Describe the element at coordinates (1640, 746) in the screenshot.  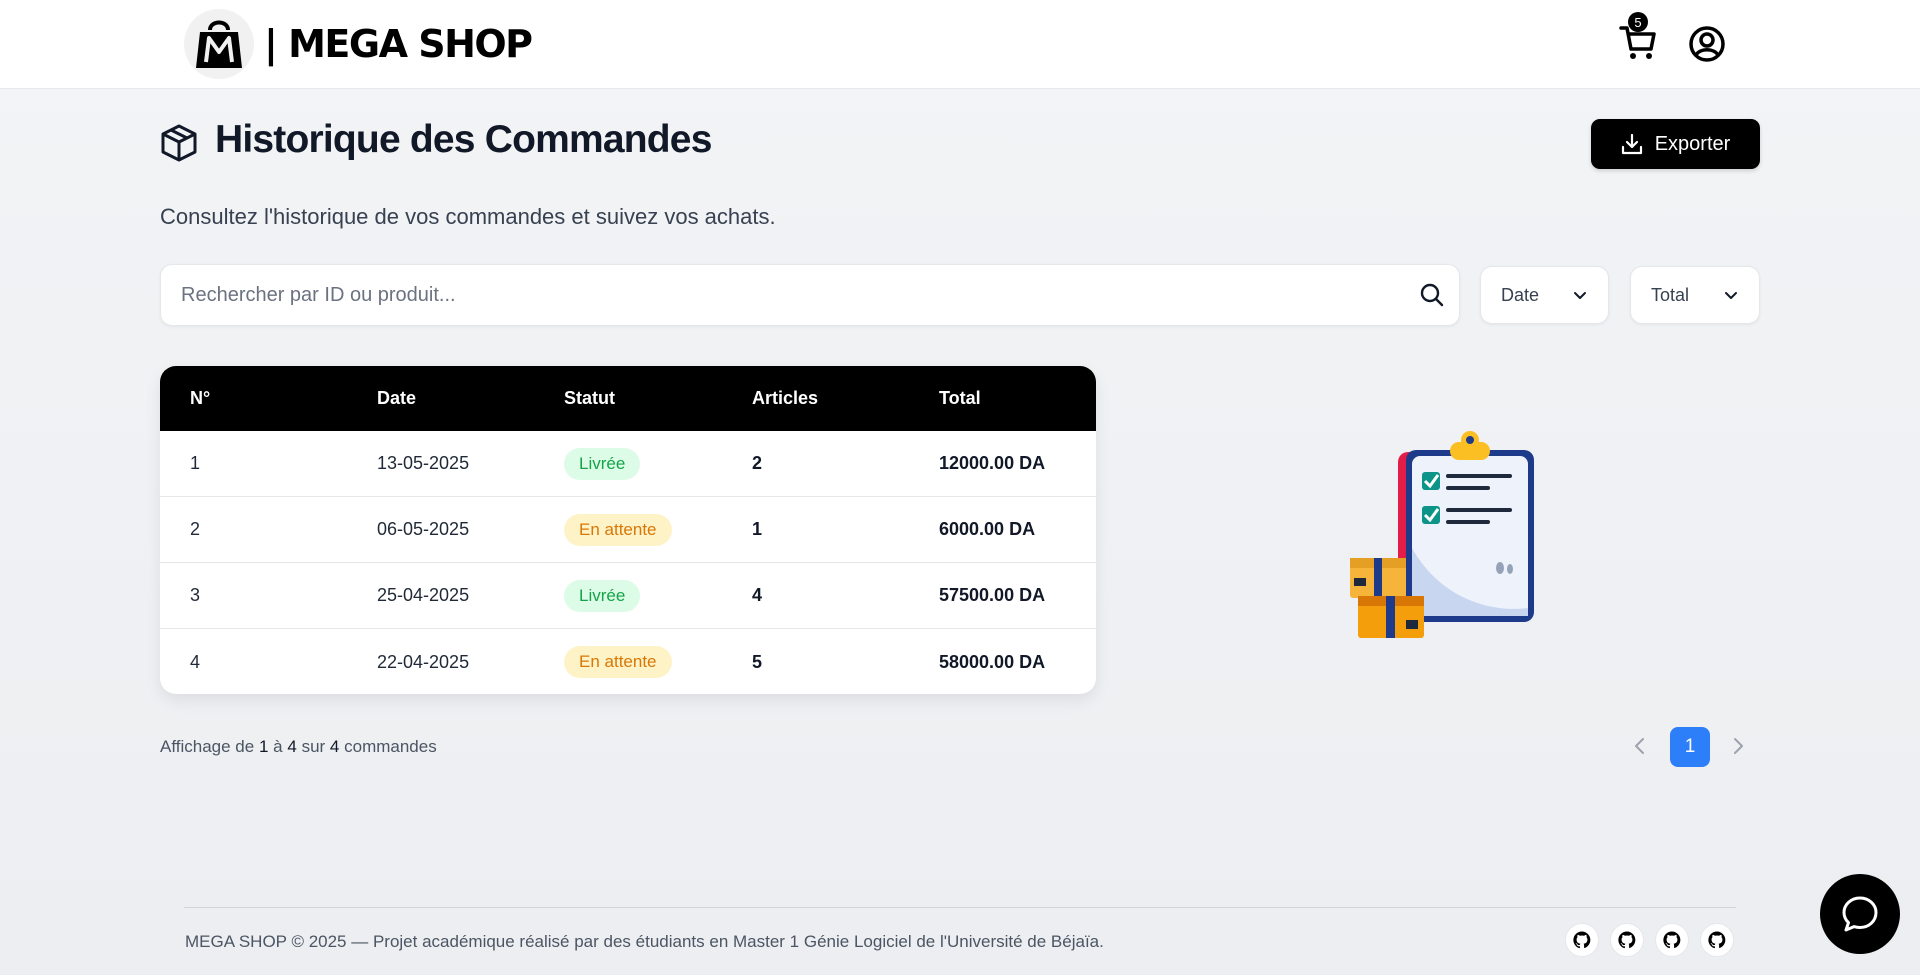
I see `previous-page-icon` at that location.